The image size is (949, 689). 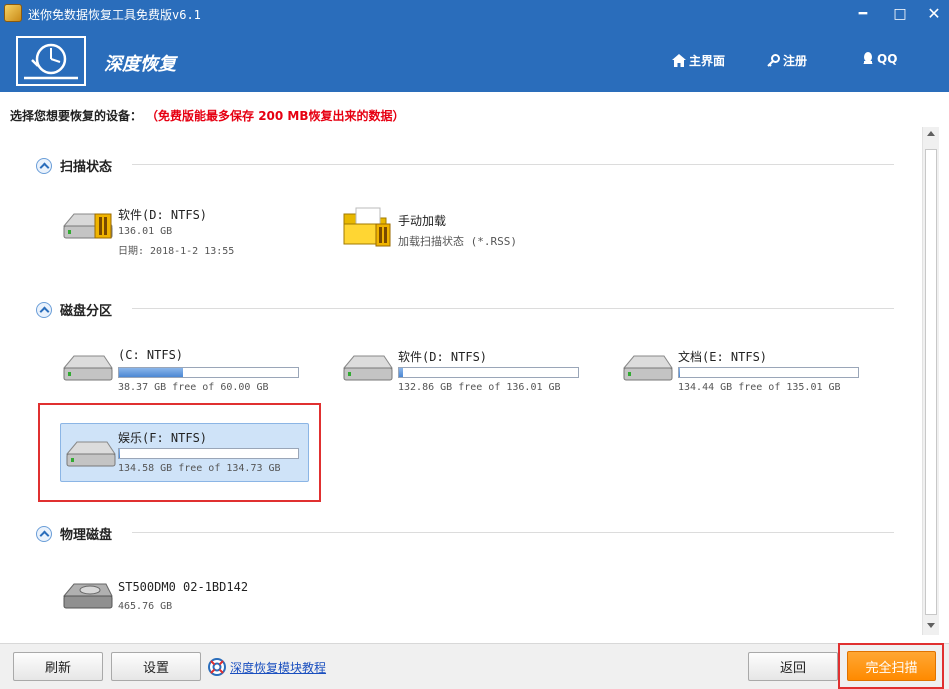 I want to click on section-physical-disk: 物理磁盘, so click(x=74, y=533).